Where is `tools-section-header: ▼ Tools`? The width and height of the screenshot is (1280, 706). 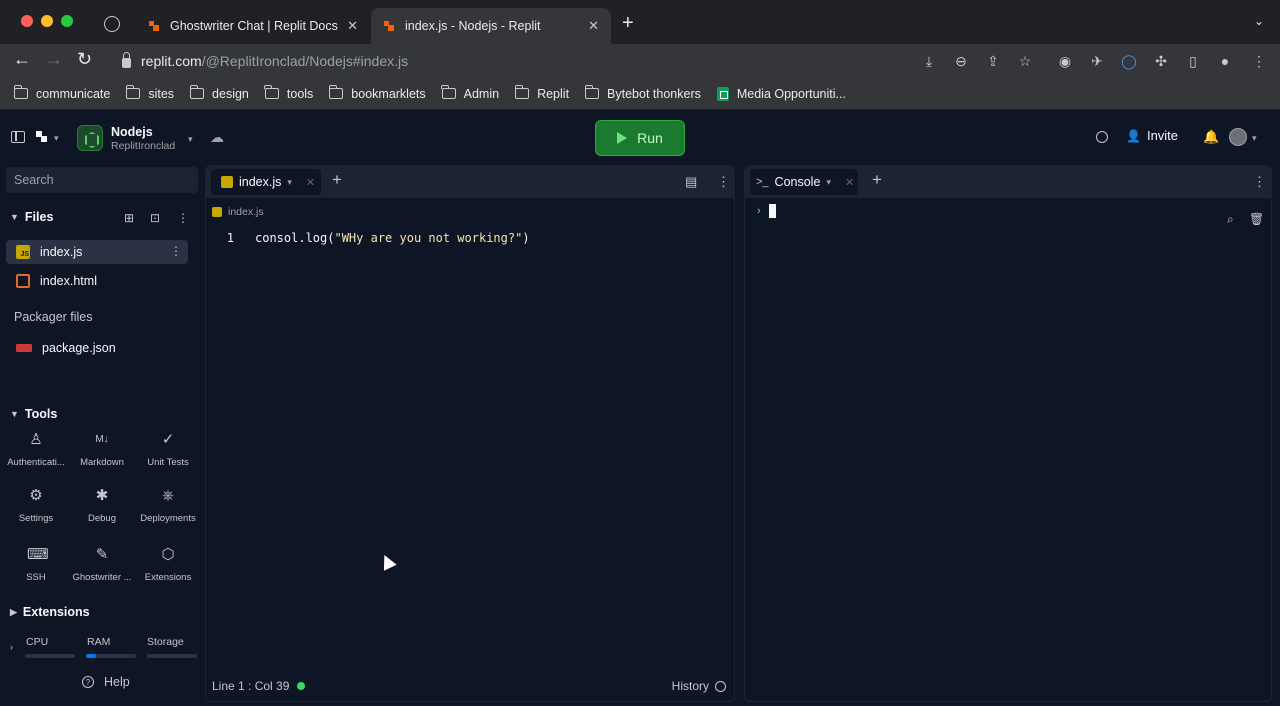
tools-section-header: ▼ Tools is located at coordinates (33, 414).